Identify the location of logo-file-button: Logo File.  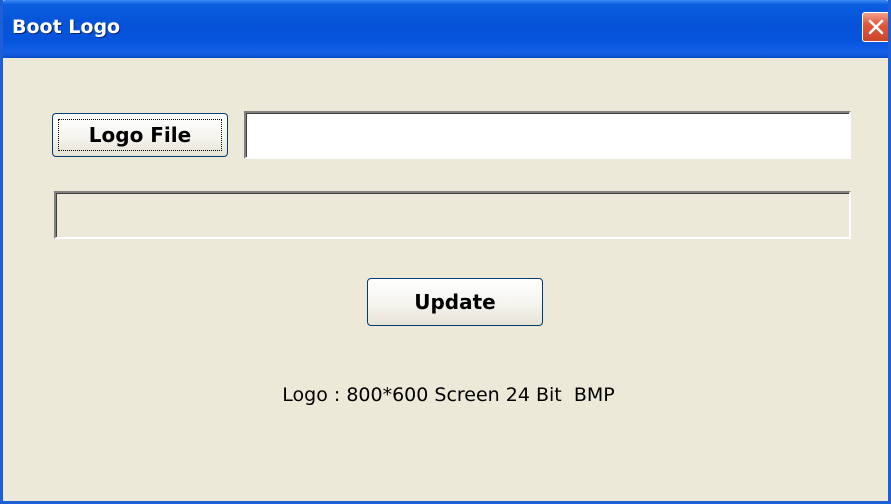
(140, 135).